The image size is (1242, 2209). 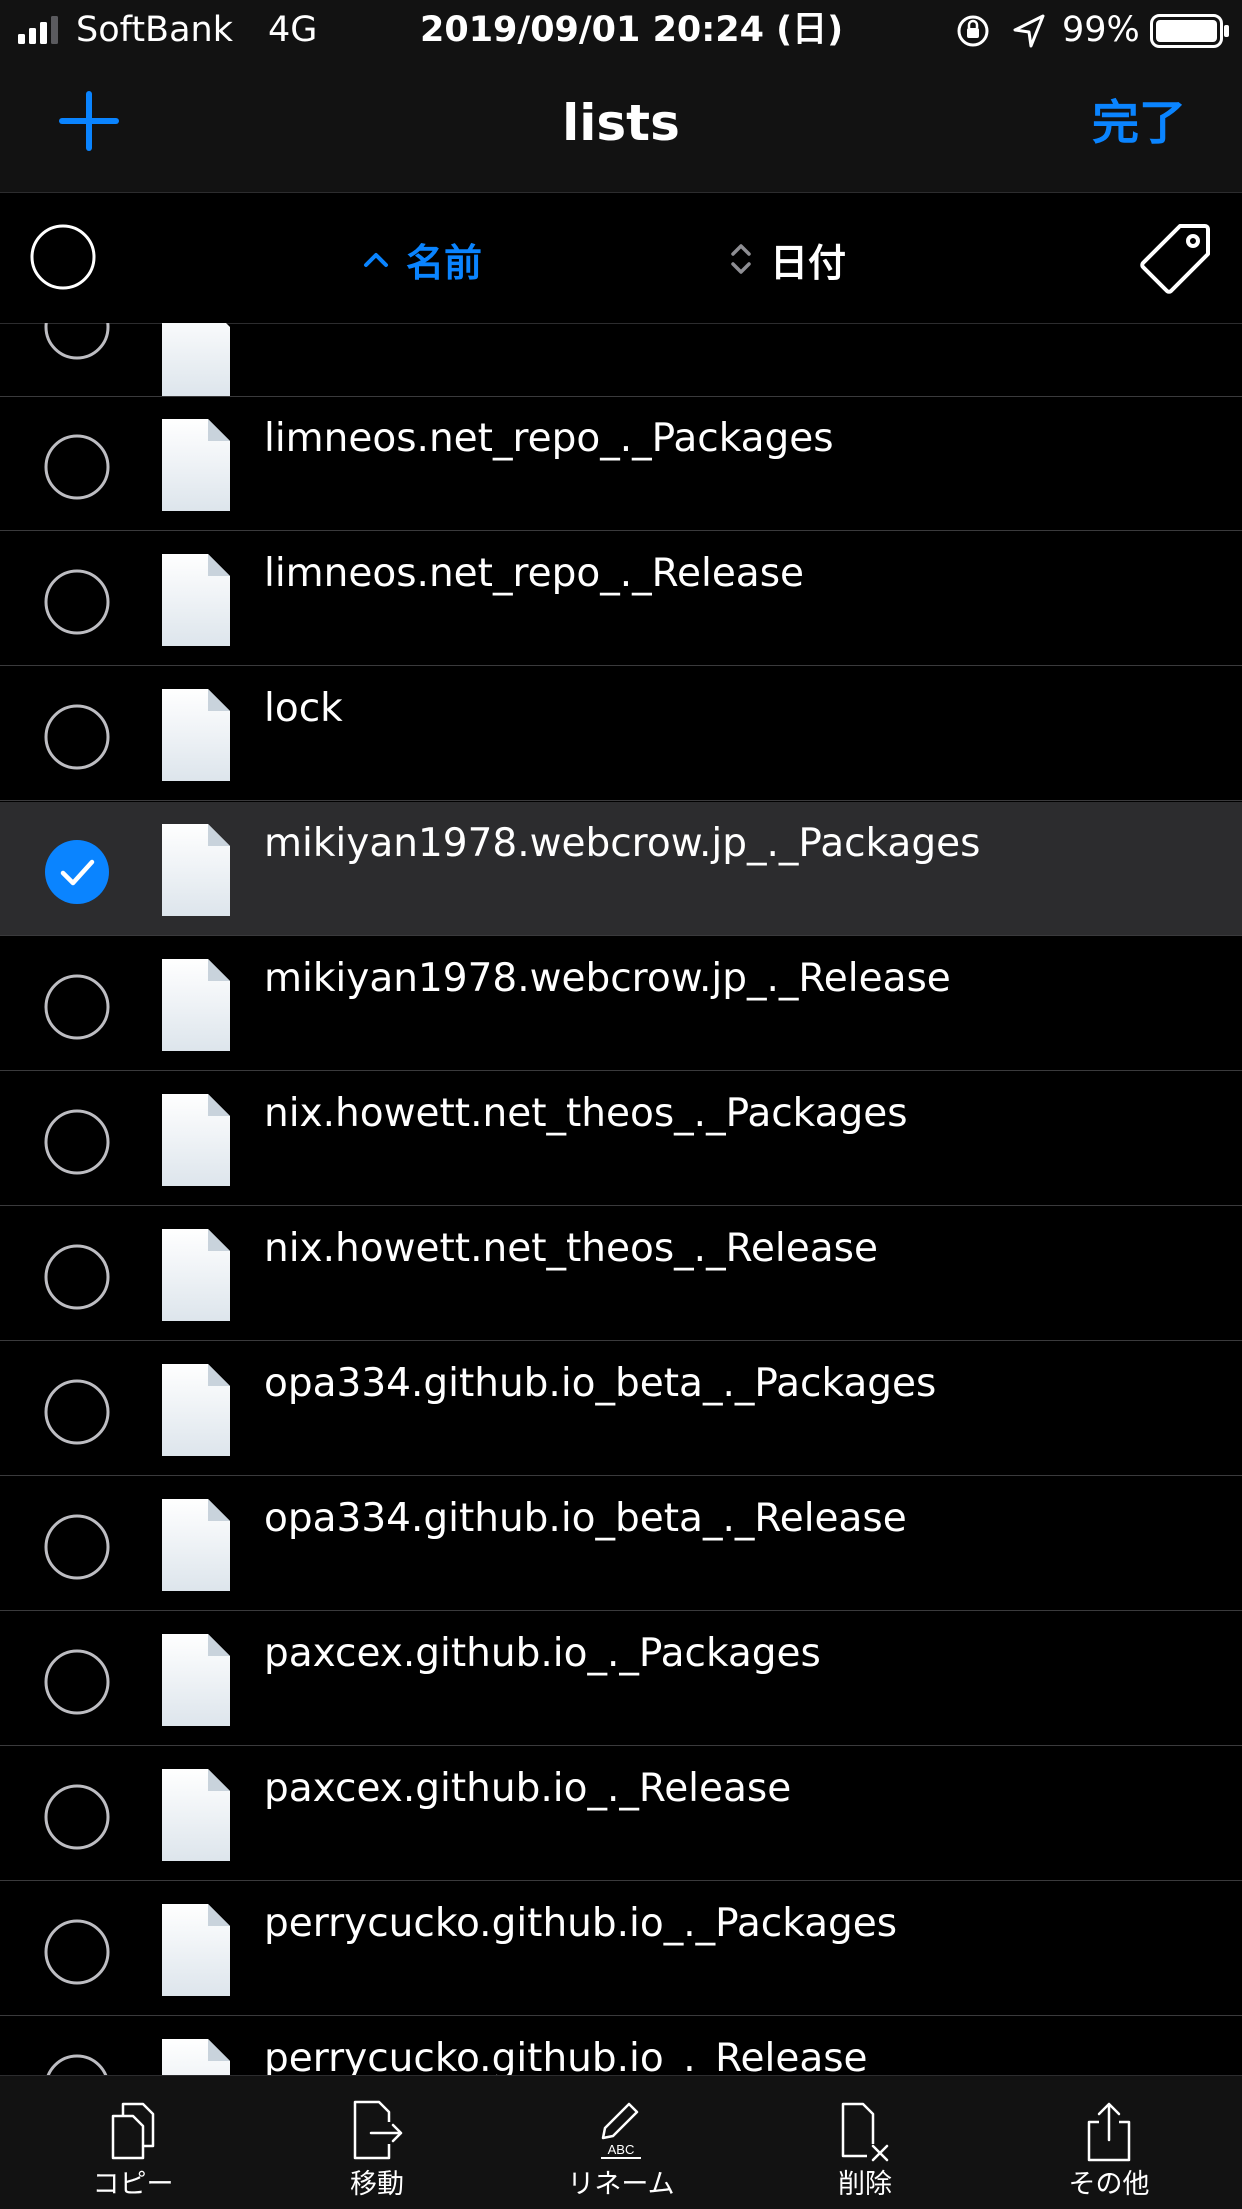 What do you see at coordinates (133, 2131) in the screenshot?
I see `copy-icon` at bounding box center [133, 2131].